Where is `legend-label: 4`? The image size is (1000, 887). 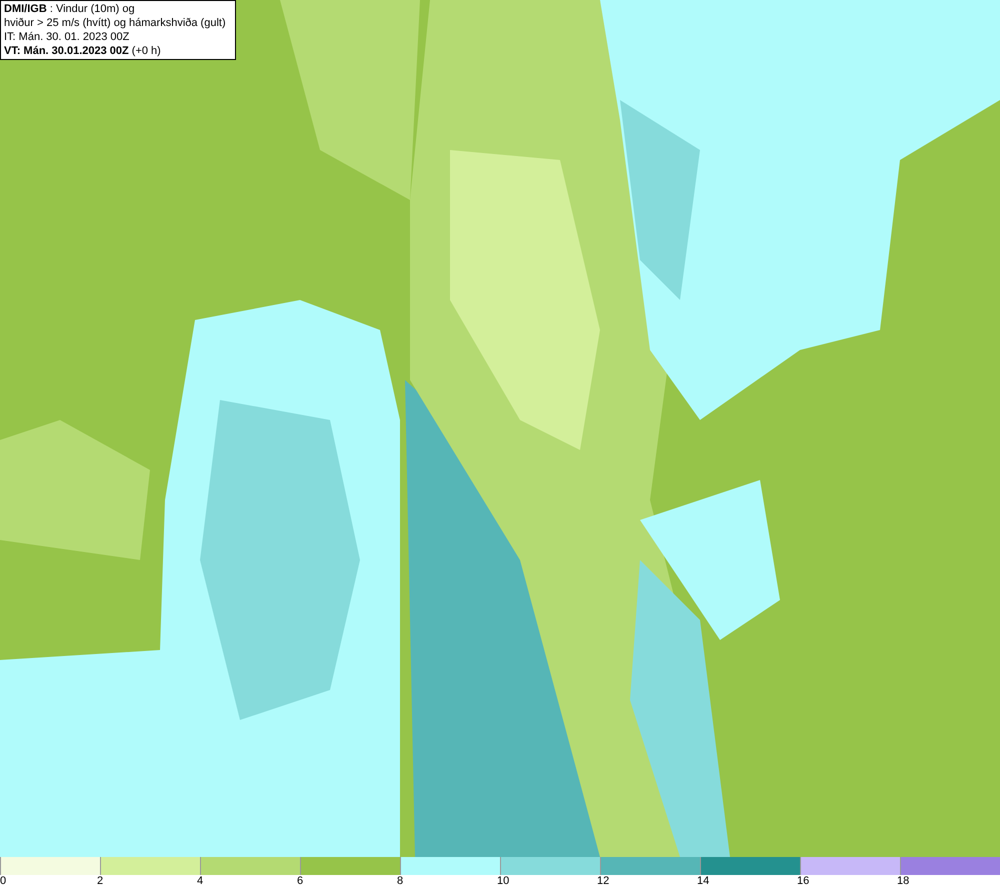 legend-label: 4 is located at coordinates (200, 881).